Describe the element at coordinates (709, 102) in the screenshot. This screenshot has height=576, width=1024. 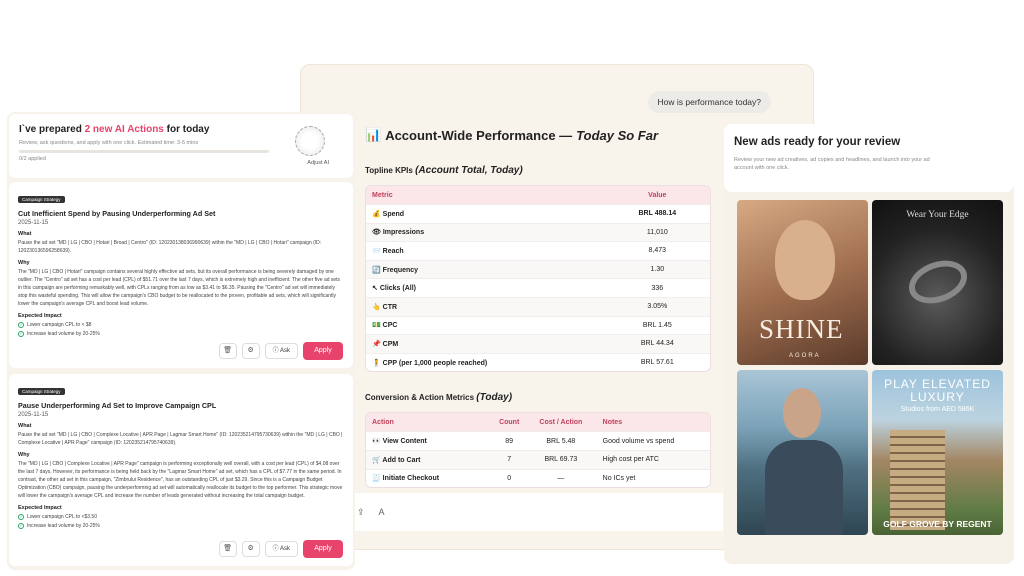
I see `user-message-bubble: How is performance today?` at that location.